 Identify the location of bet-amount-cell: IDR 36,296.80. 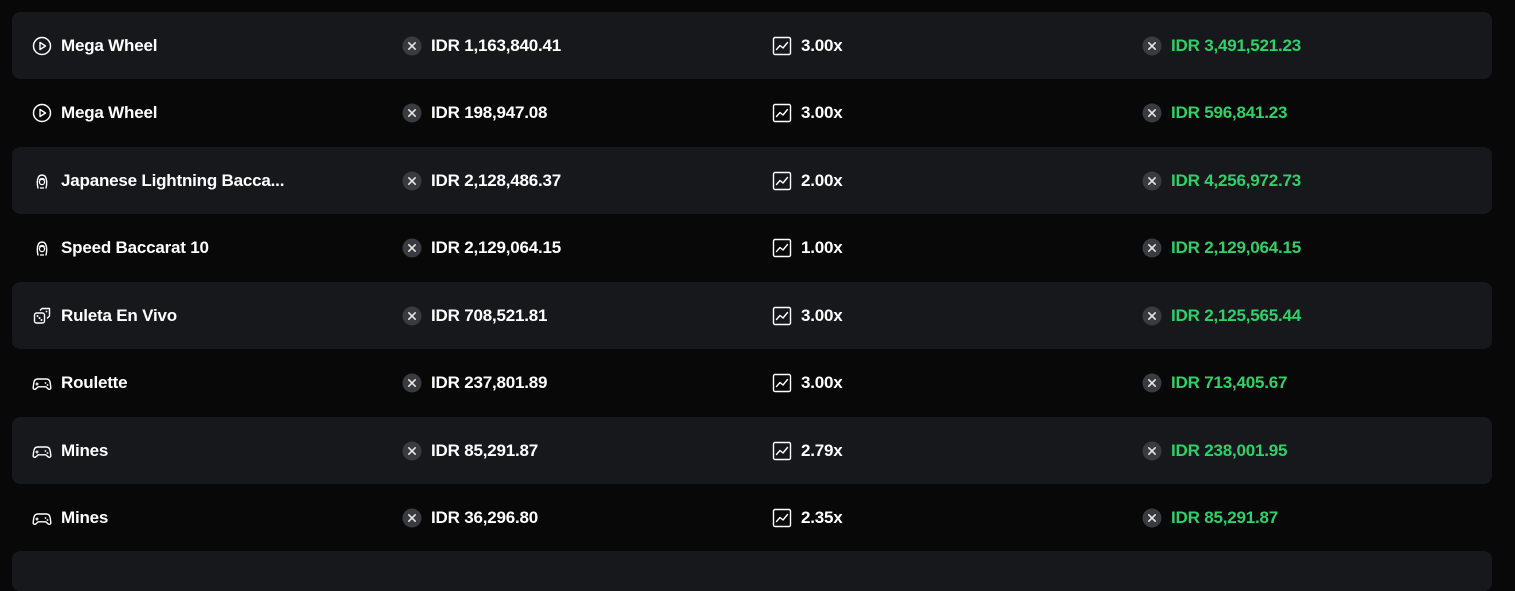
(470, 518).